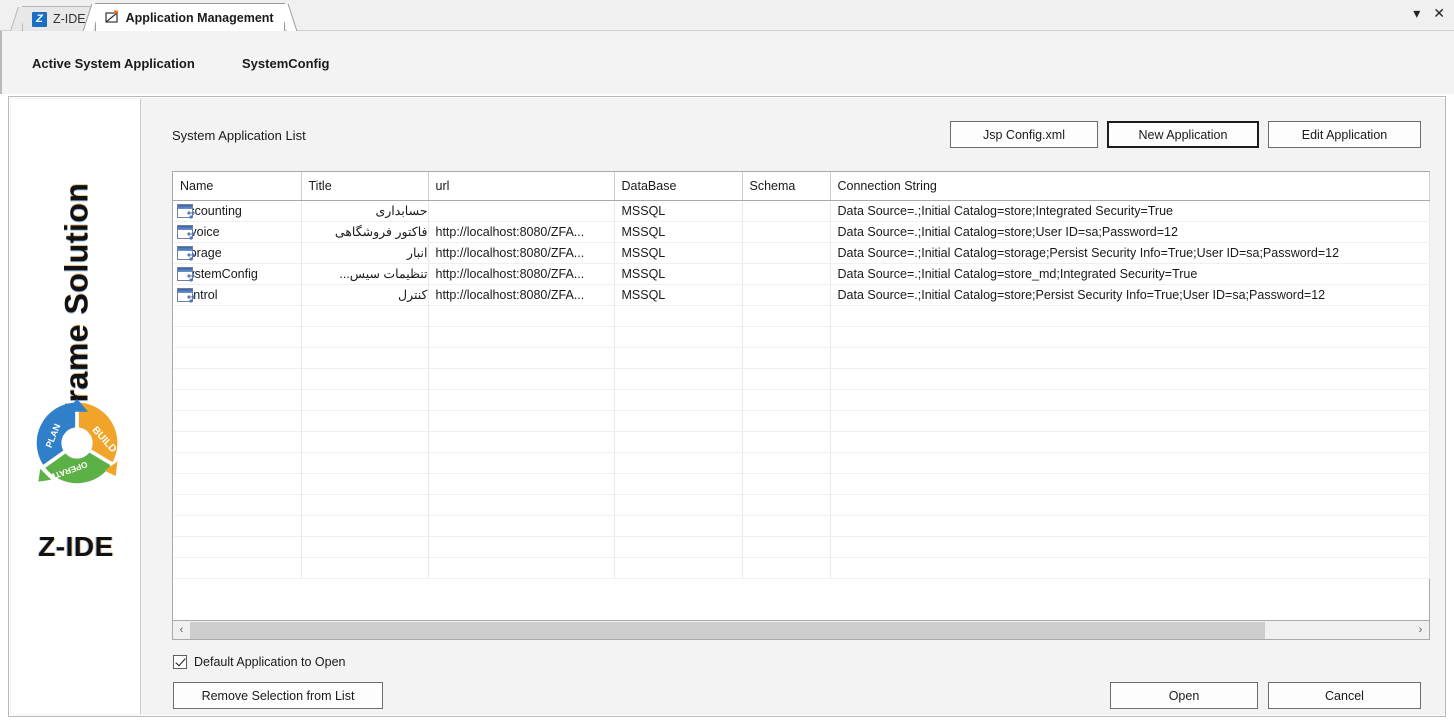  What do you see at coordinates (77, 443) in the screenshot?
I see `plan-build-operate-cycle-icon: BUILD OPERATE PLAN` at bounding box center [77, 443].